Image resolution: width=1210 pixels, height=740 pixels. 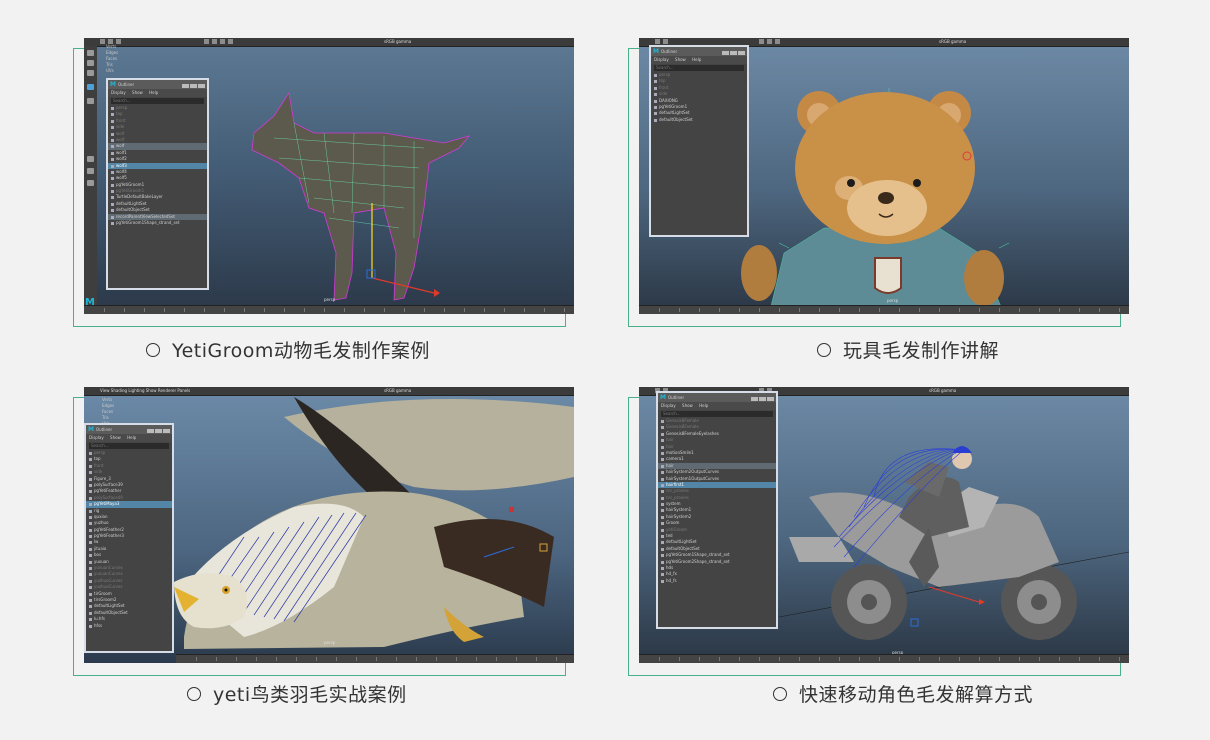 What do you see at coordinates (699, 120) in the screenshot?
I see `outliner-row: defaultObjectSet` at bounding box center [699, 120].